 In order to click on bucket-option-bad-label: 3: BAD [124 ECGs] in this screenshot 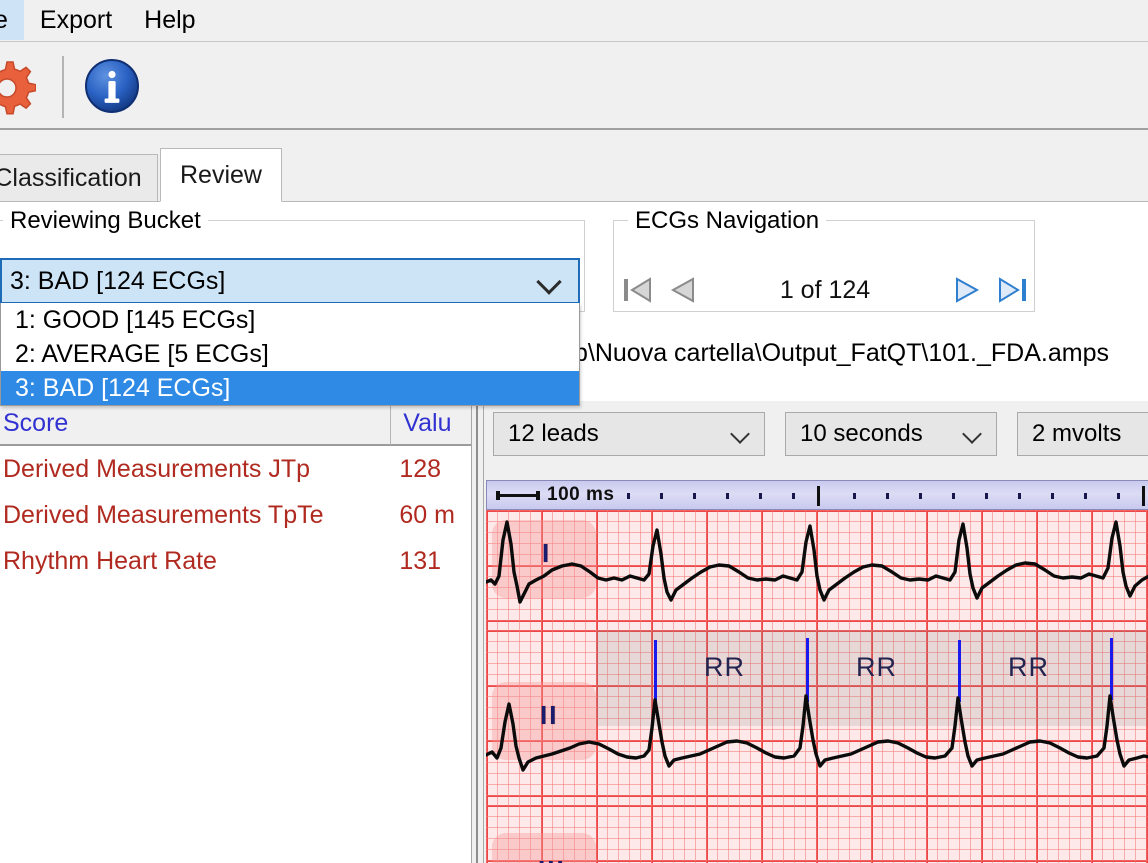, I will do `click(123, 387)`.